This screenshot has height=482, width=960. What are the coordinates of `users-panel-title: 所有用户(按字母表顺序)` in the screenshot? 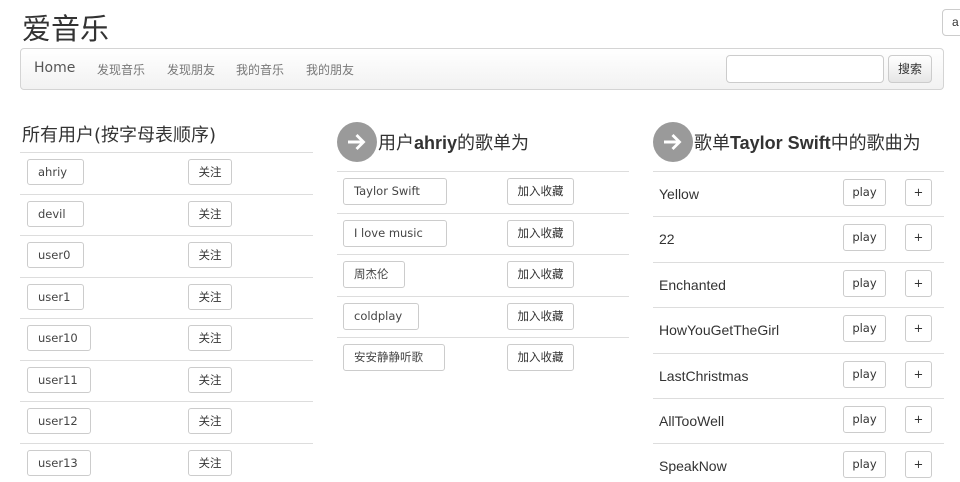 It's located at (119, 135).